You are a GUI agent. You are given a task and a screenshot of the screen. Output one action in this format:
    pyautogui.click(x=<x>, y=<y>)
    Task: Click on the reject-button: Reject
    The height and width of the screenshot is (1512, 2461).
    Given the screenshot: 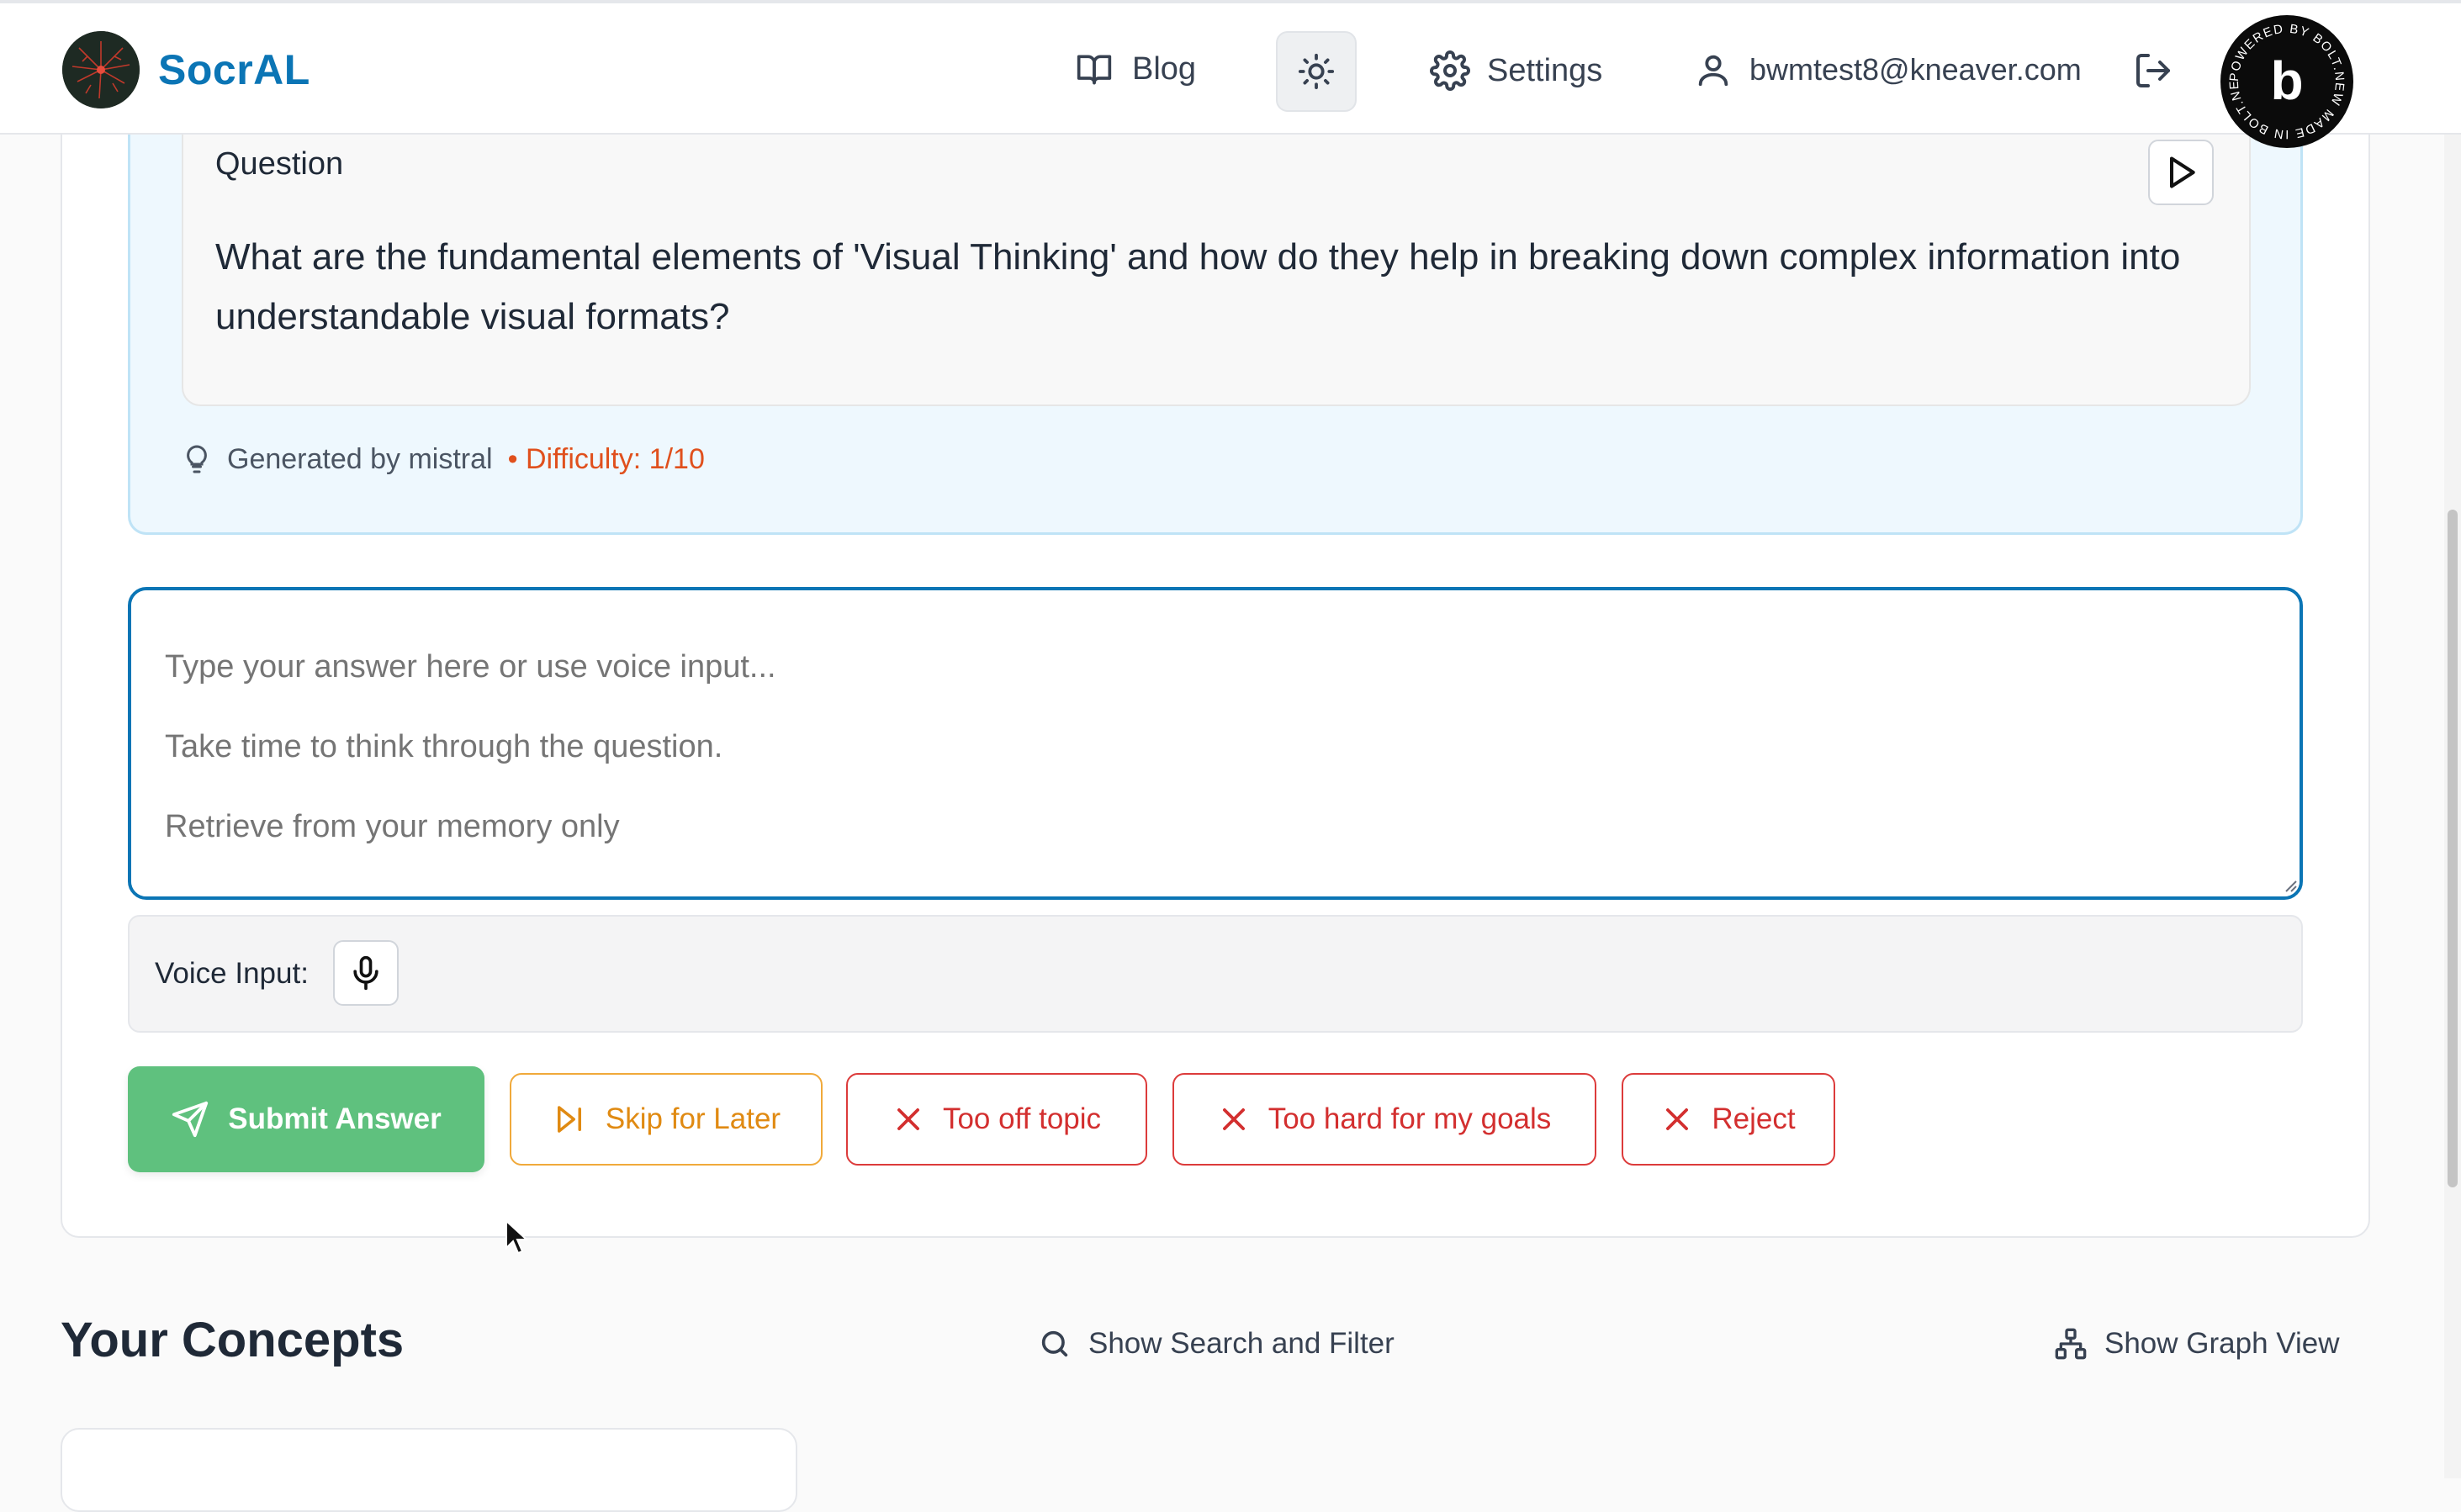 What is the action you would take?
    pyautogui.click(x=1728, y=1119)
    